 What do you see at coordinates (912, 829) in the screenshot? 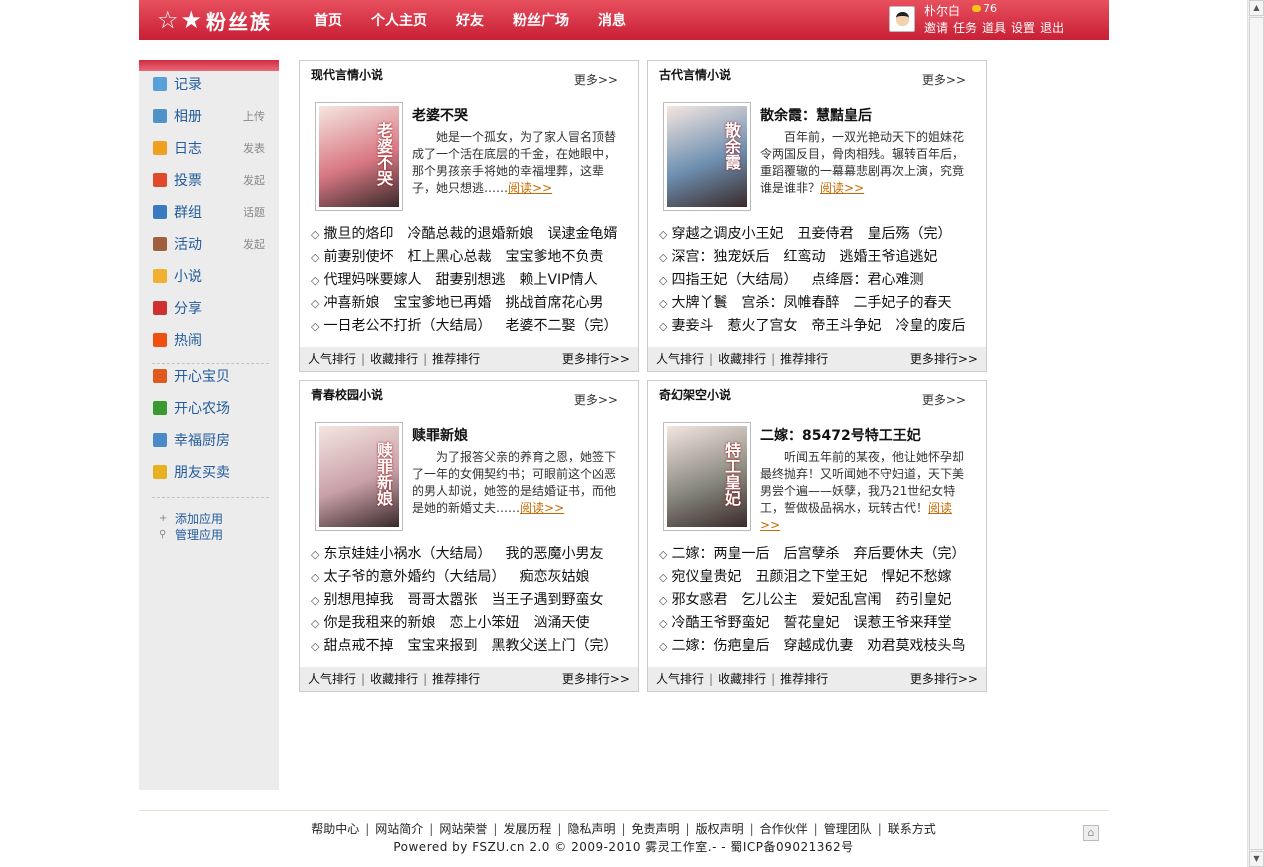
I see `footer-link: 联系方式` at bounding box center [912, 829].